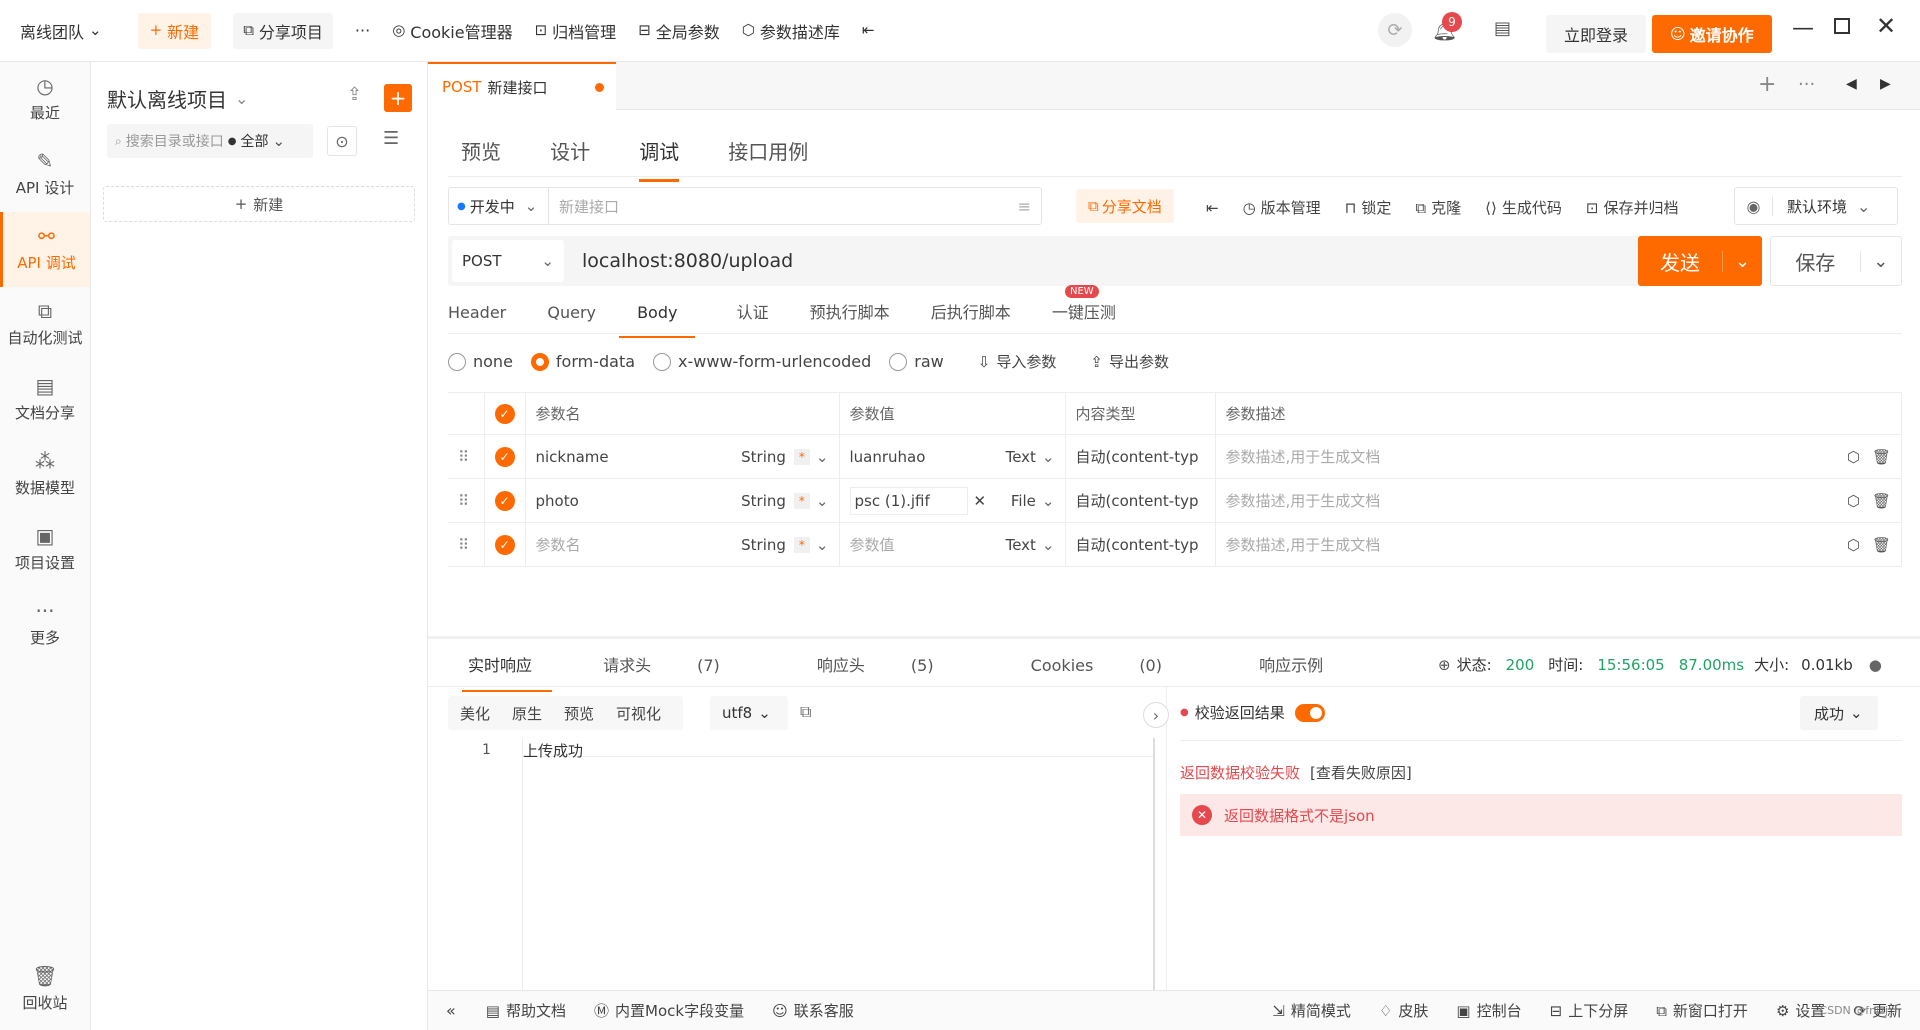 This screenshot has height=1030, width=1920. Describe the element at coordinates (576, 31) in the screenshot. I see `archive-button: ⊡ 归档管理` at that location.